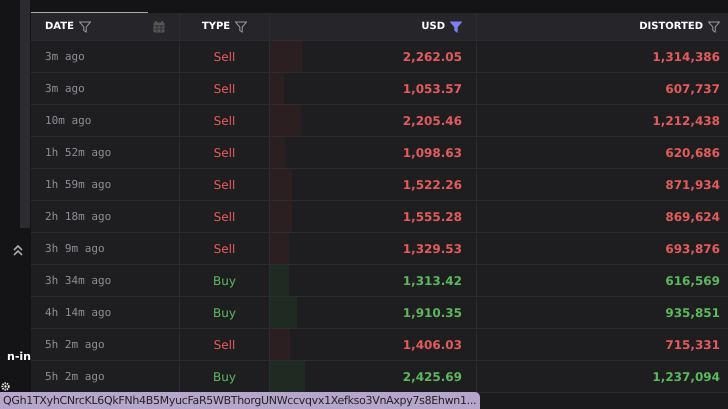 Image resolution: width=728 pixels, height=409 pixels. Describe the element at coordinates (78, 312) in the screenshot. I see `table-cell: 4h 14m ago` at that location.